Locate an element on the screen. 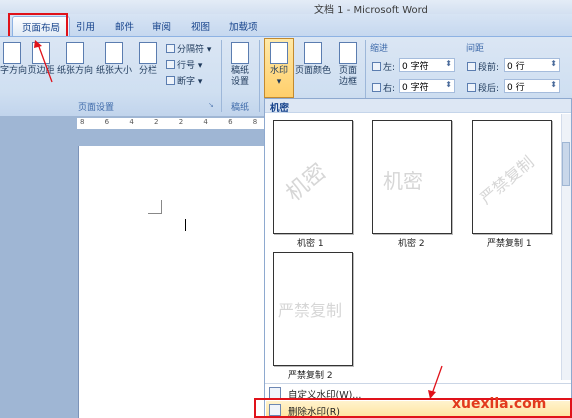 This screenshot has width=572, height=418. watermark-option-label: 严禁复制 2 is located at coordinates (310, 376).